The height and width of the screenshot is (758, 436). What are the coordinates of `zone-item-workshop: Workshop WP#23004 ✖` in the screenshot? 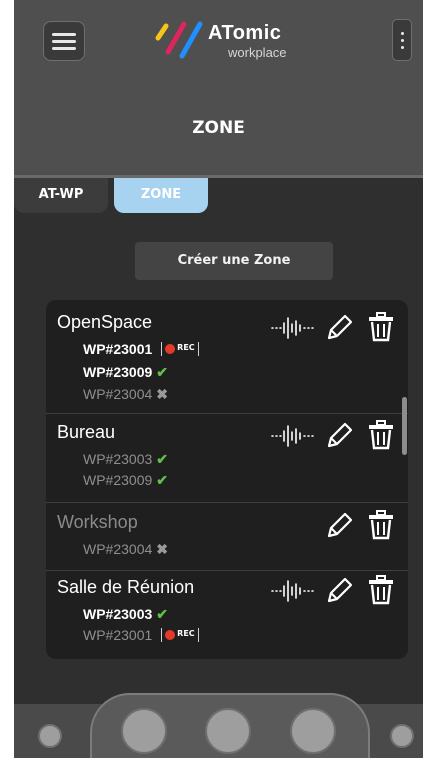 It's located at (227, 536).